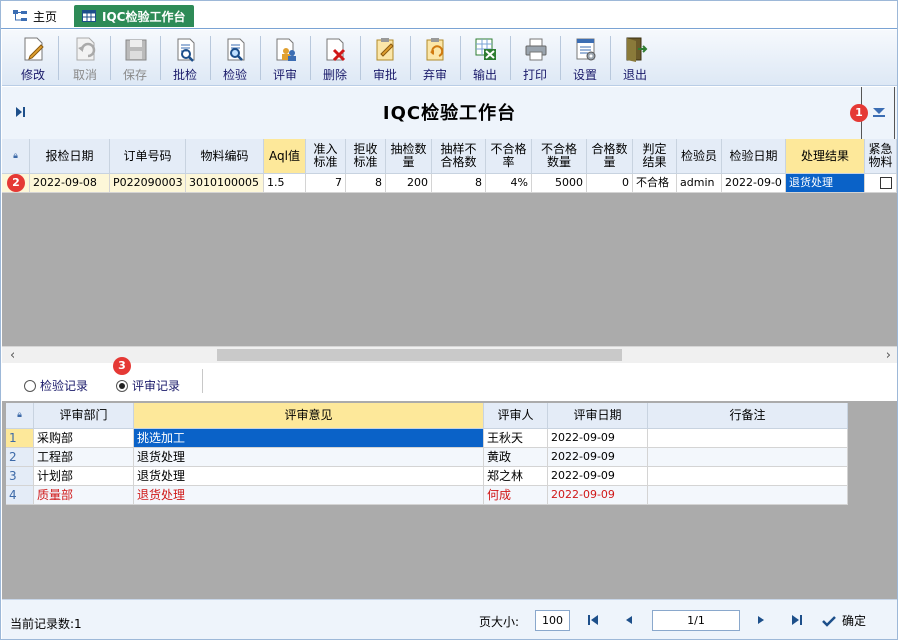 Image resolution: width=898 pixels, height=640 pixels. Describe the element at coordinates (655, 183) in the screenshot. I see `cell-verdict: 不合格` at that location.